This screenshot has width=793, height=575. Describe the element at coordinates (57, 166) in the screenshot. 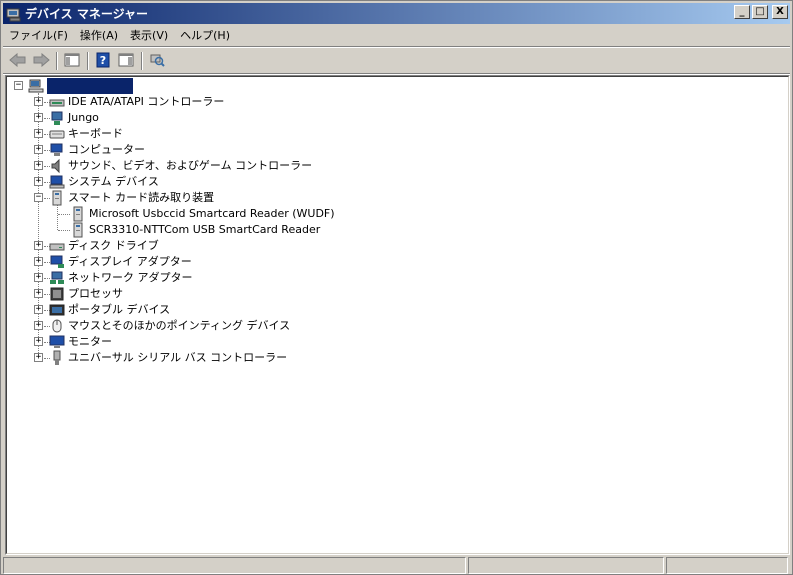

I see `speaker-icon` at that location.